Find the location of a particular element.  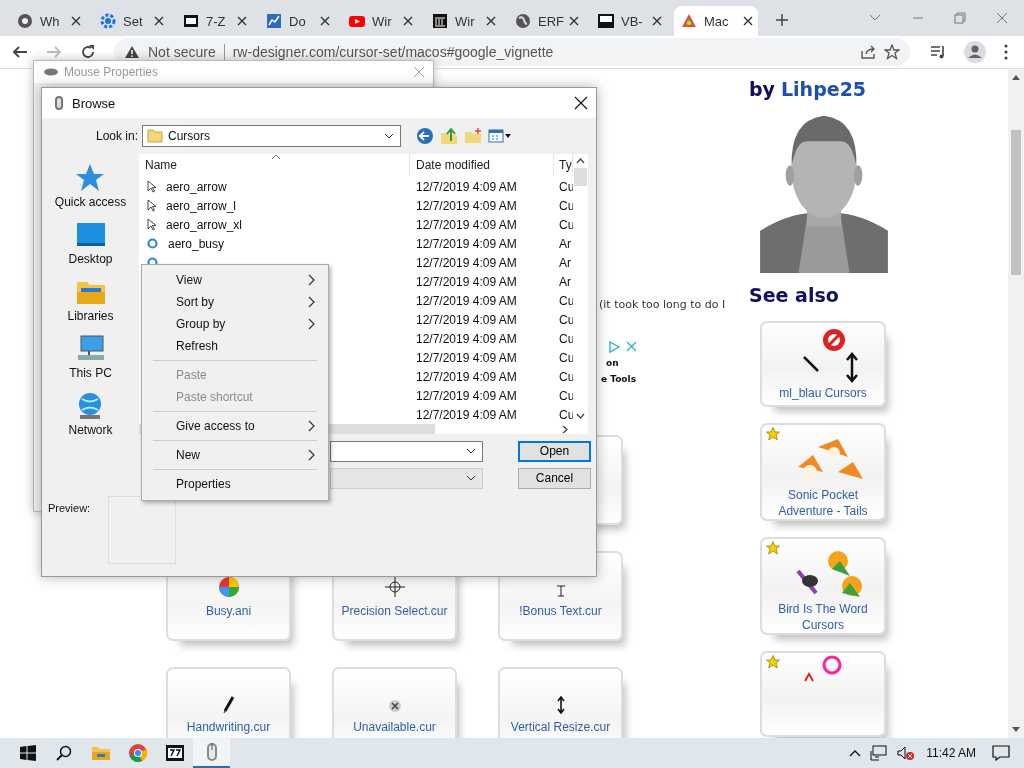

file-name: aero_arrow_l is located at coordinates (201, 205).